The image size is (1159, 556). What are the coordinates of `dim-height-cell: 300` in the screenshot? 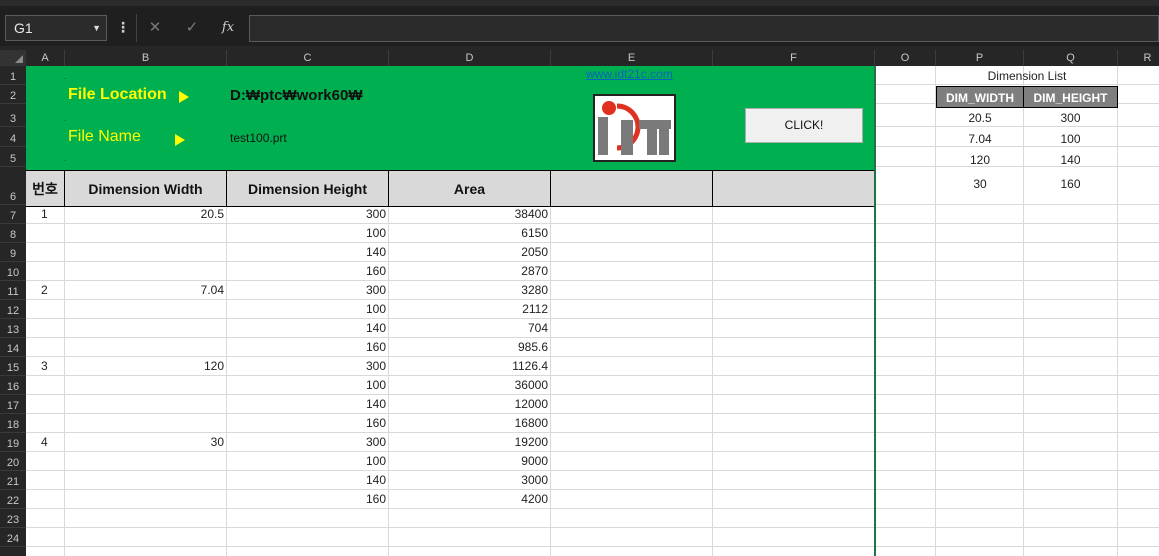 It's located at (1070, 118).